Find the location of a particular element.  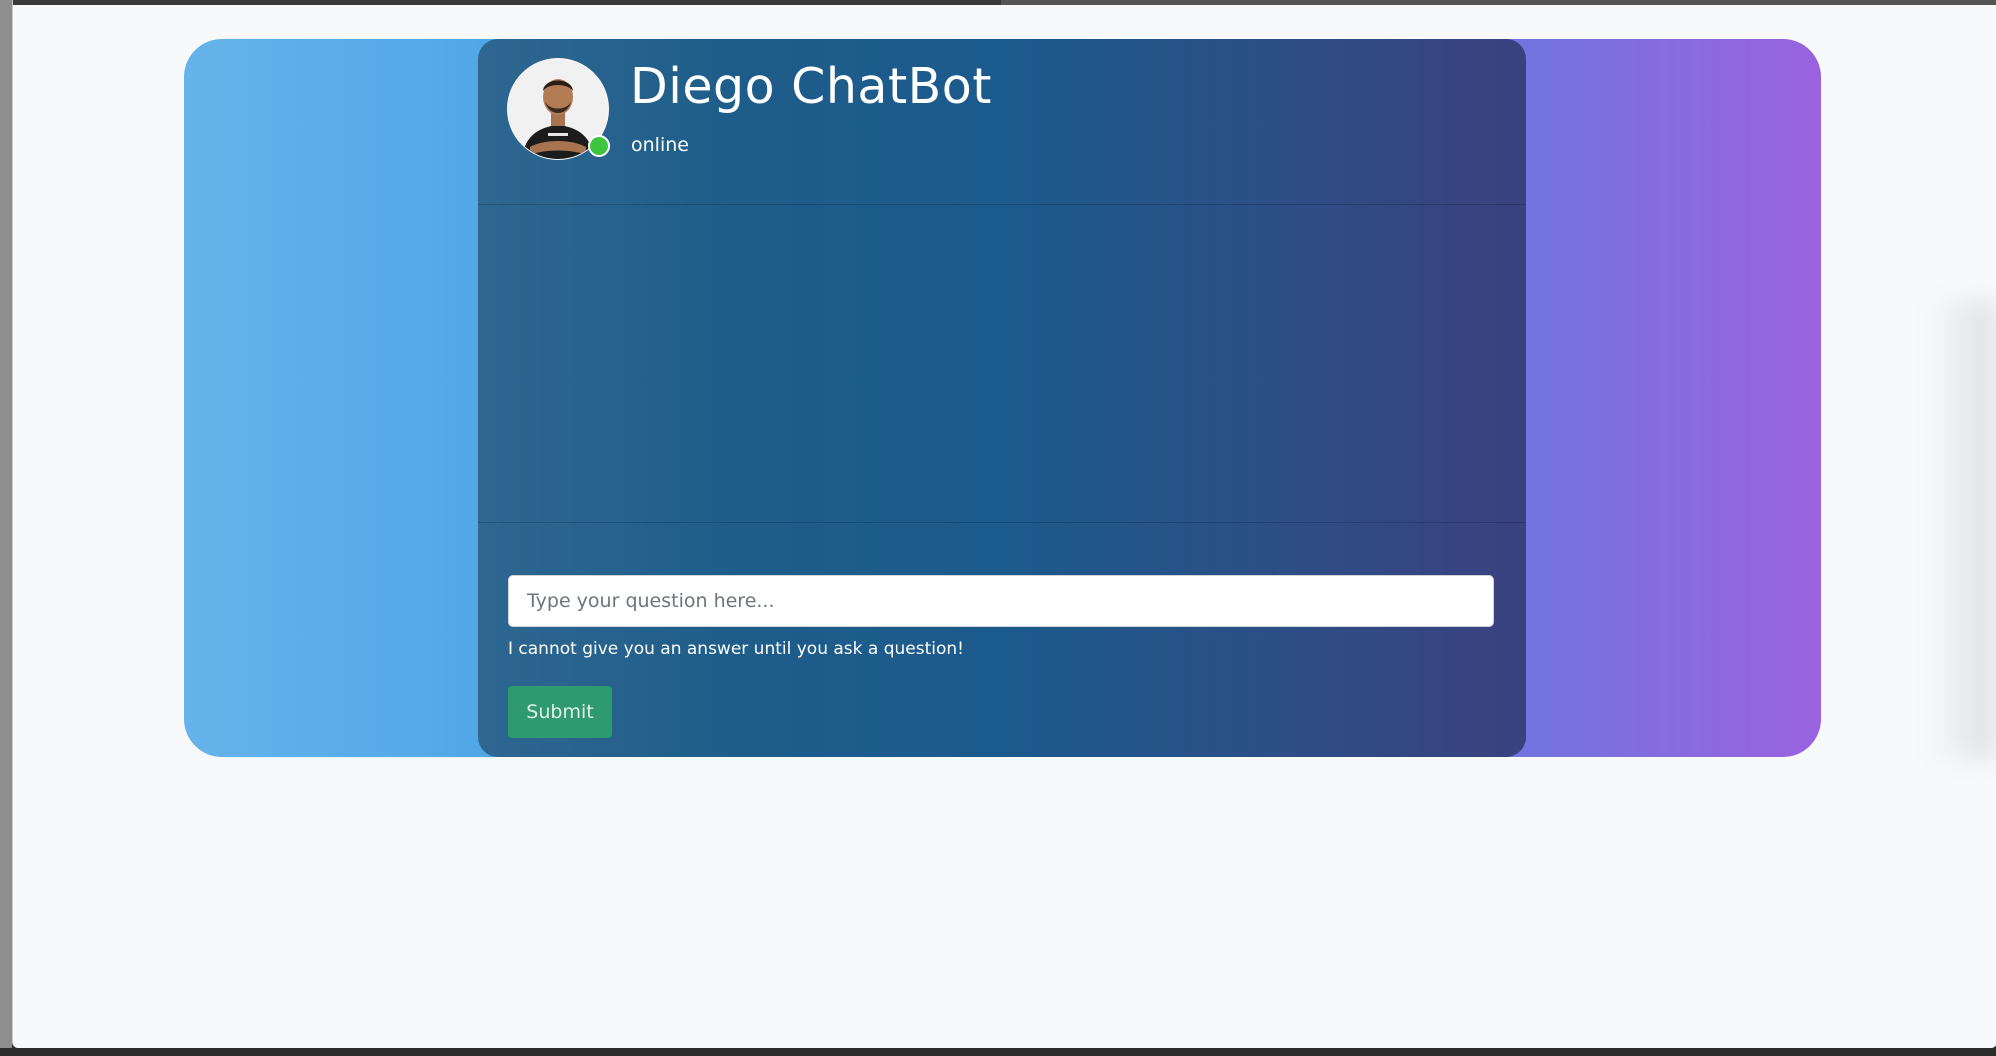

chatbot-status: online is located at coordinates (660, 145).